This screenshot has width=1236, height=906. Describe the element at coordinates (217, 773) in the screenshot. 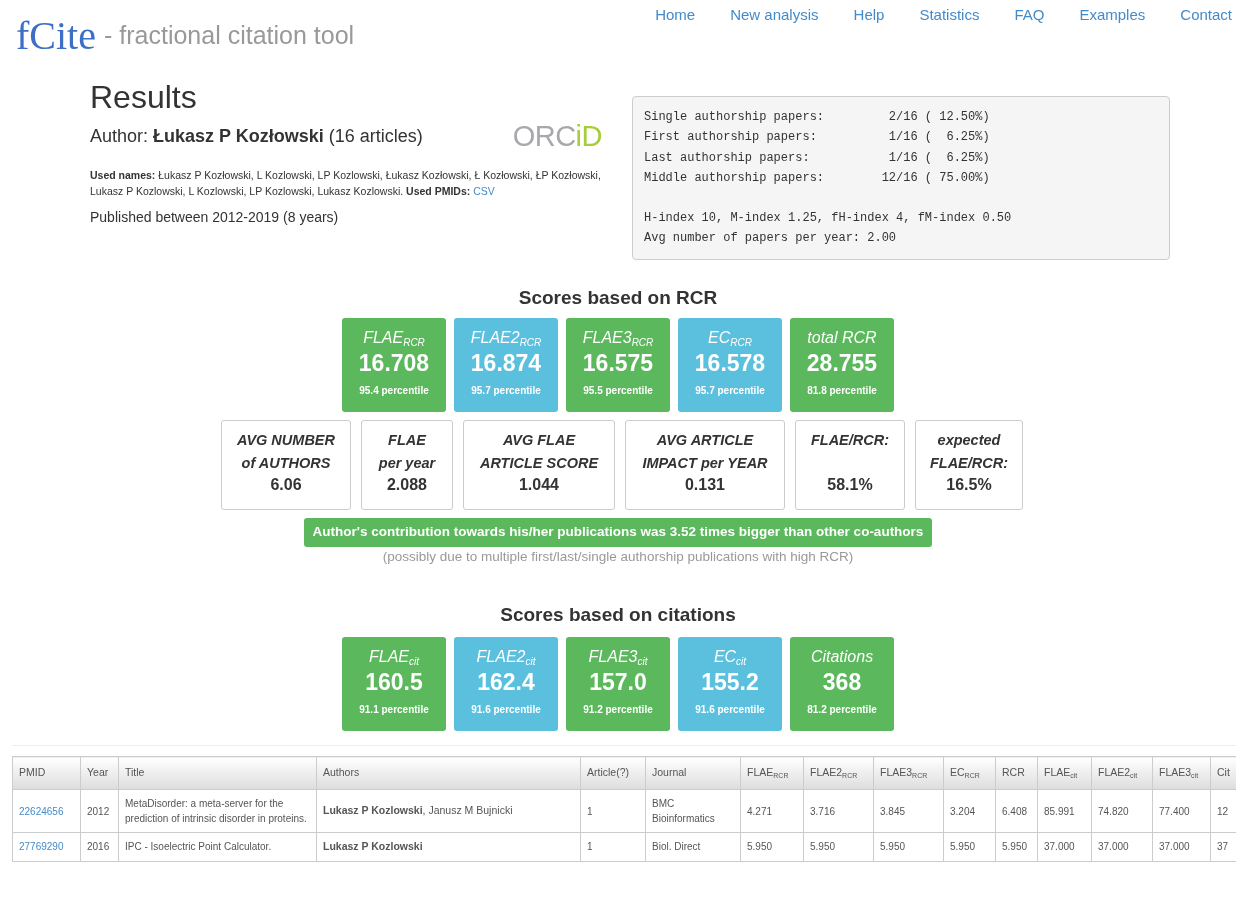

I see `column-header: Title` at that location.